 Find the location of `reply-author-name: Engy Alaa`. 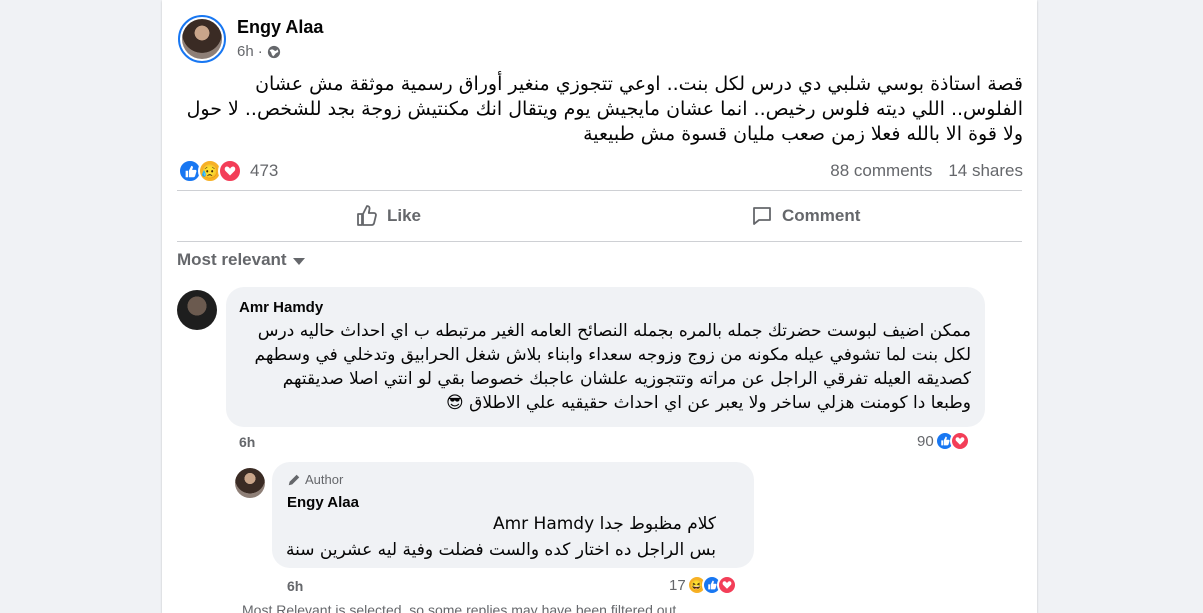

reply-author-name: Engy Alaa is located at coordinates (323, 502).